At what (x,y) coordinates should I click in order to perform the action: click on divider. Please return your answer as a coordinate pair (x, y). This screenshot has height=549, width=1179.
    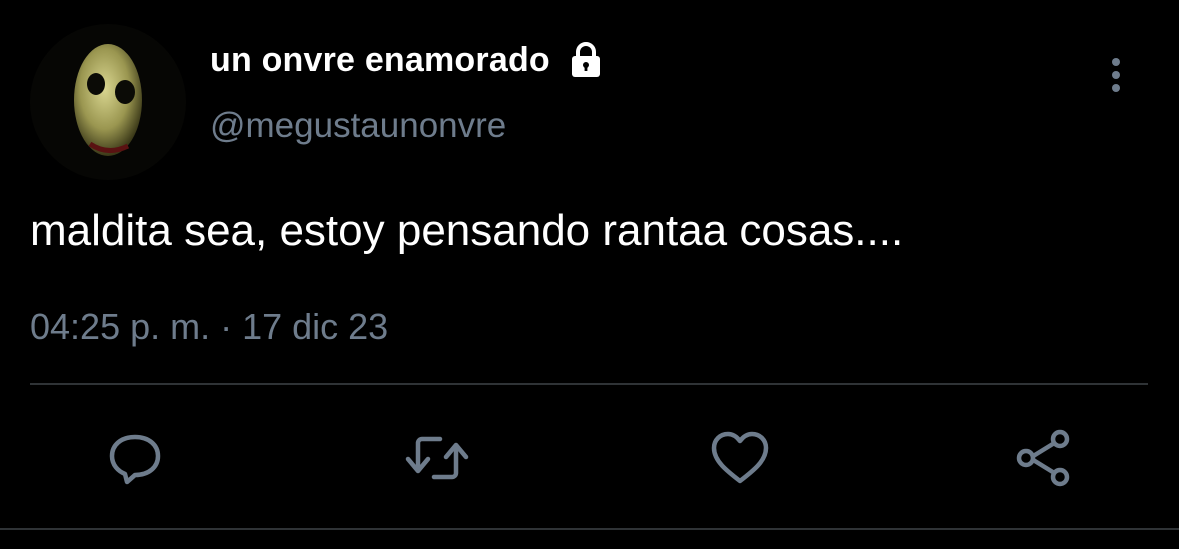
    Looking at the image, I should click on (589, 384).